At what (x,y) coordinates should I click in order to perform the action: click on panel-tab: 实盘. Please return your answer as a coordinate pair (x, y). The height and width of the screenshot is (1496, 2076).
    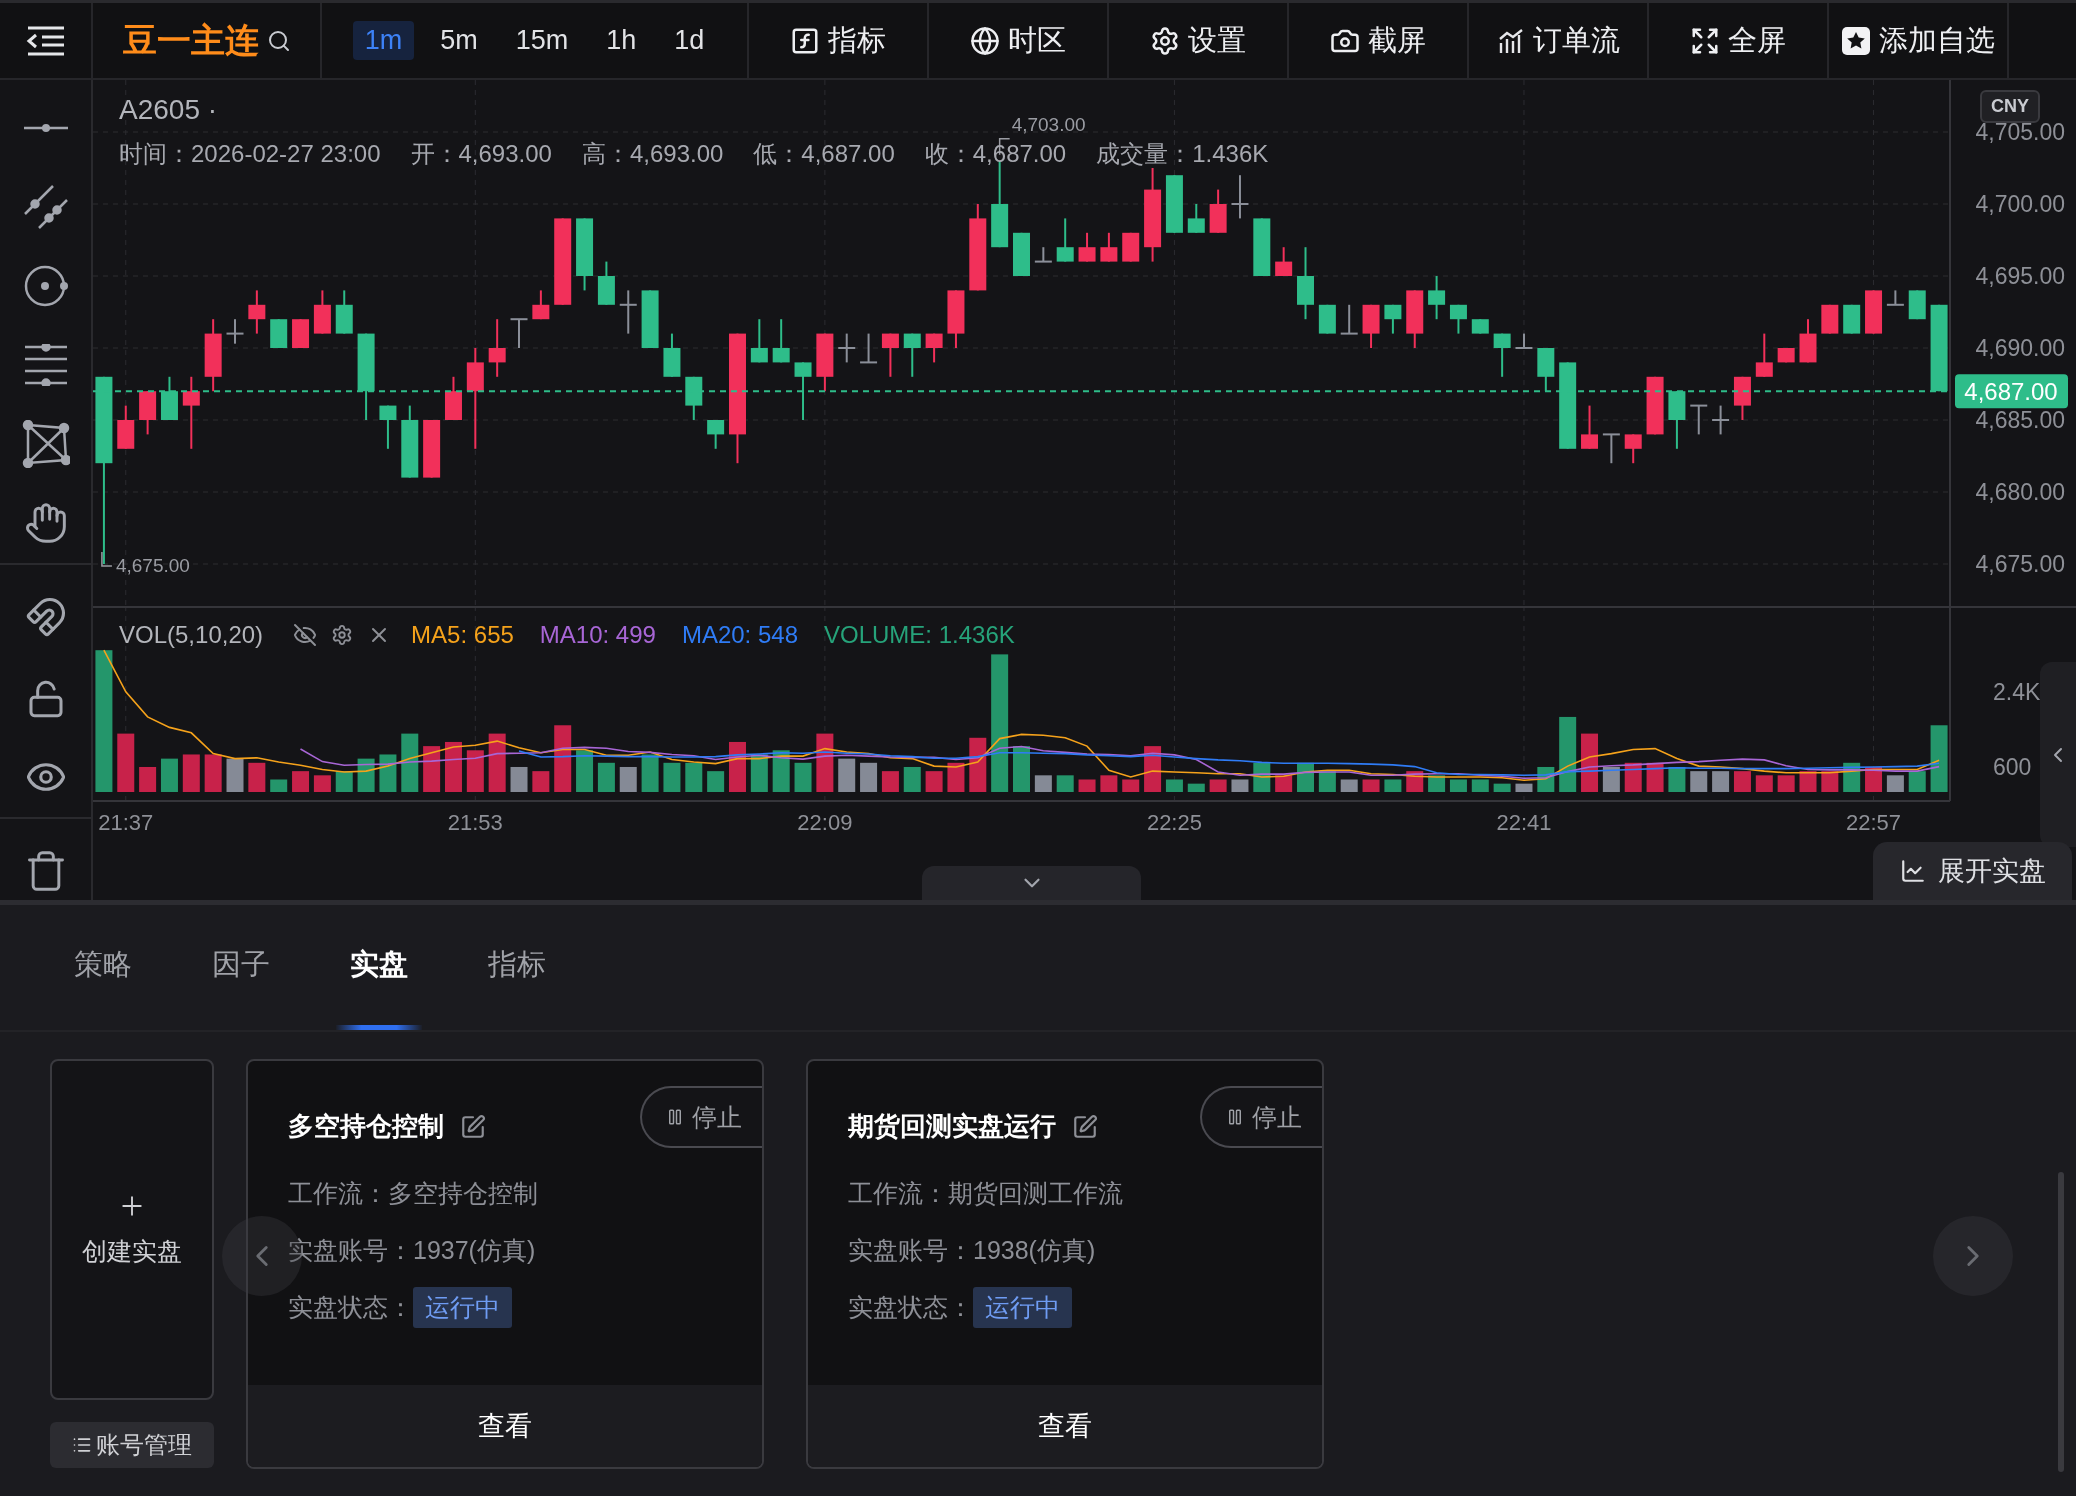
    Looking at the image, I should click on (379, 967).